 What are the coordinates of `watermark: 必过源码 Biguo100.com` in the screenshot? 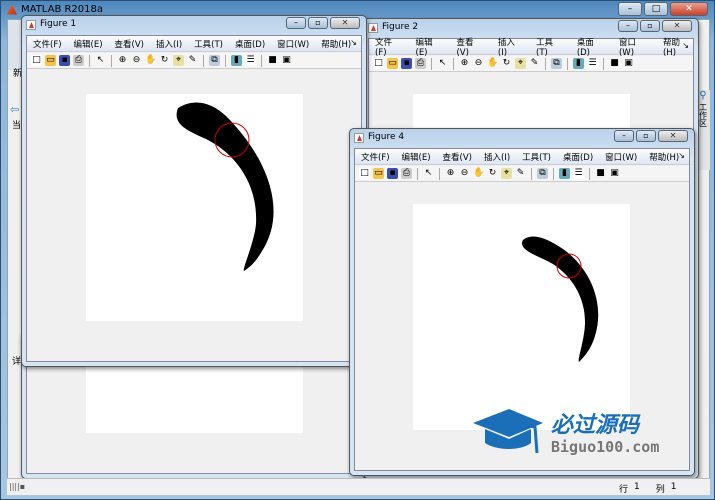 It's located at (566, 435).